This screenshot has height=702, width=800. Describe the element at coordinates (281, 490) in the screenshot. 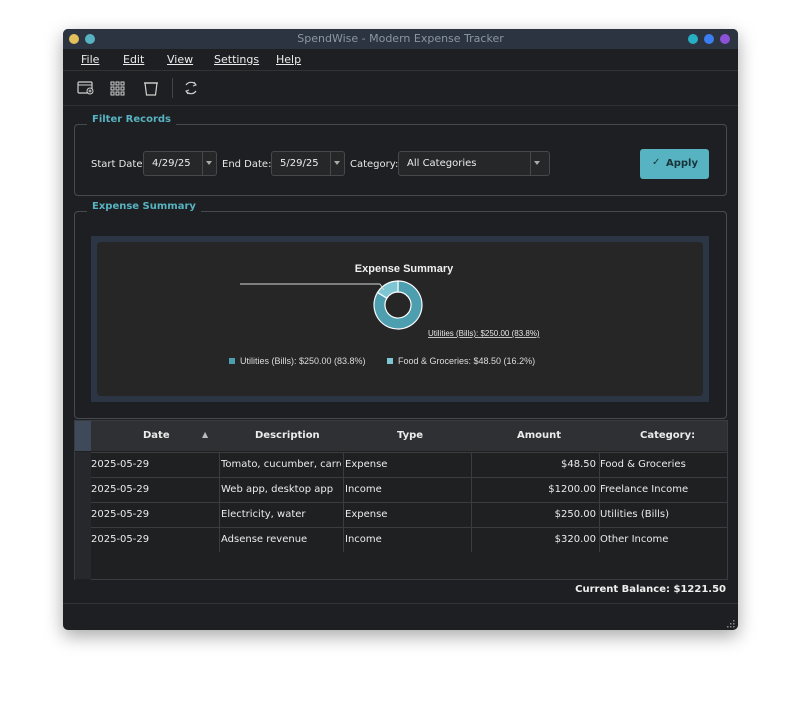

I see `cell-description: Web app, desktop app` at that location.